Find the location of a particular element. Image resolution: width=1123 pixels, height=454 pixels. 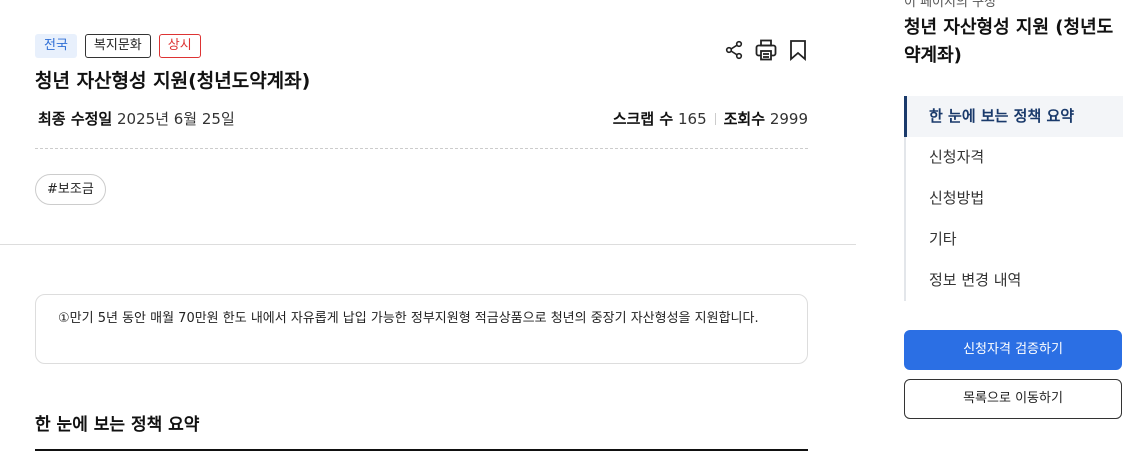

toc-item-how-to-apply: 신청방법 is located at coordinates (1013, 198).